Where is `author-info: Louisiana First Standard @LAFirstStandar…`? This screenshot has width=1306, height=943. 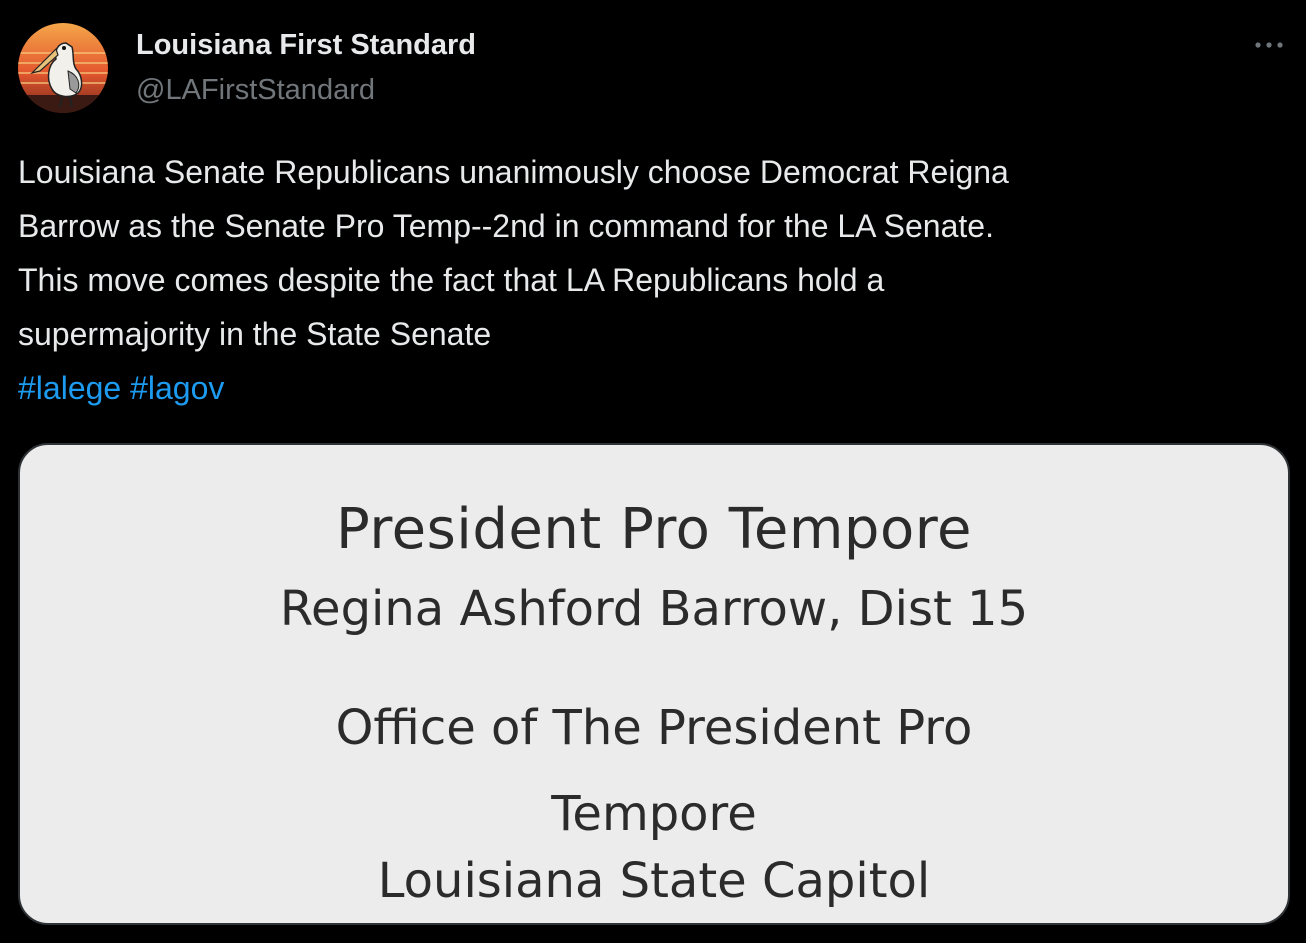 author-info: Louisiana First Standard @LAFirstStandar… is located at coordinates (306, 67).